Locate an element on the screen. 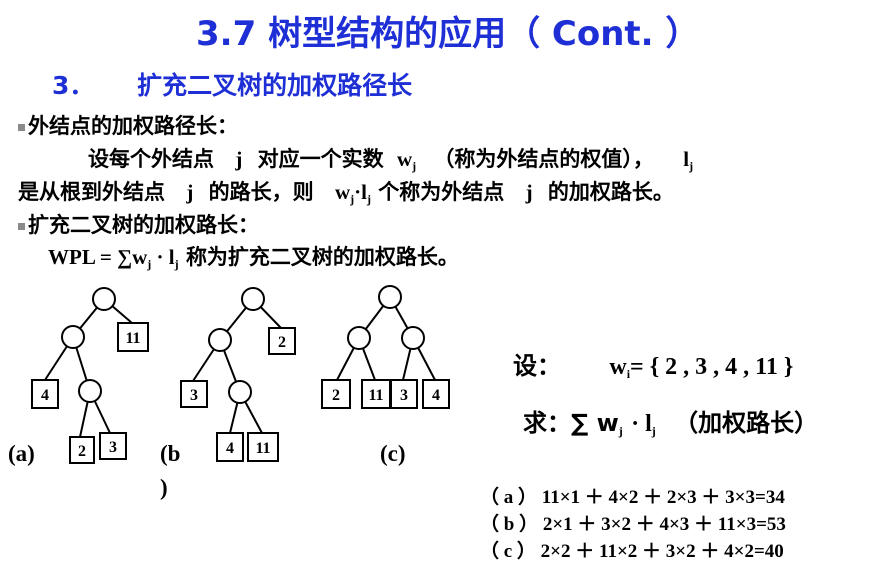 The image size is (886, 565). tree-b-label: (b is located at coordinates (170, 453).